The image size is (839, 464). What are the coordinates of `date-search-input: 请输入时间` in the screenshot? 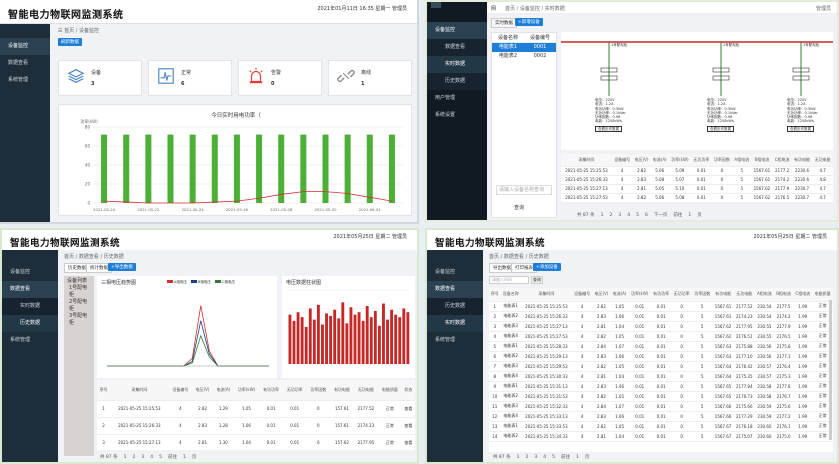 It's located at (509, 280).